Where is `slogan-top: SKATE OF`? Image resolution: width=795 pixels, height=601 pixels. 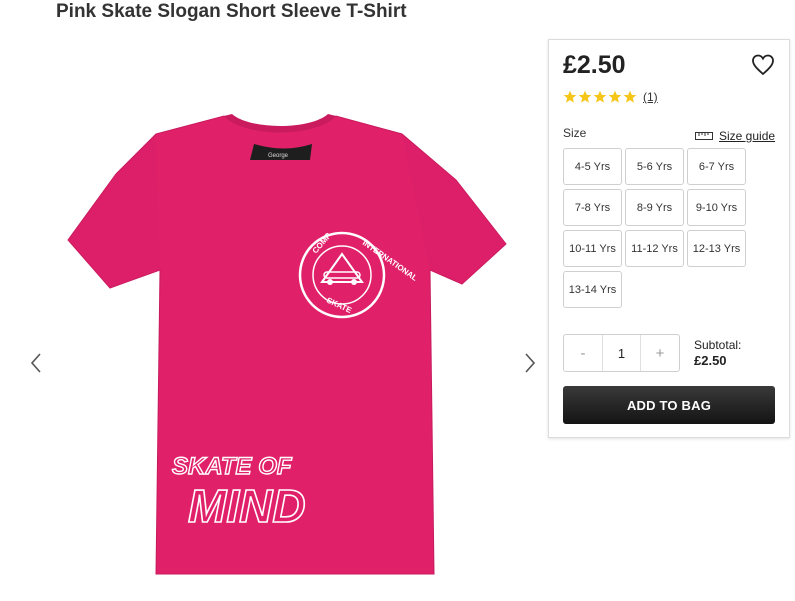
slogan-top: SKATE OF is located at coordinates (232, 466).